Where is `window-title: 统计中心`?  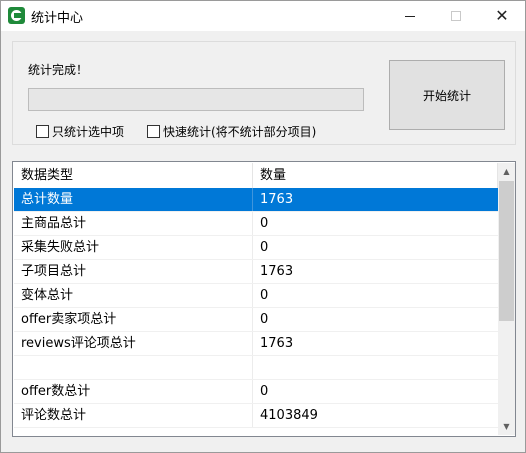
window-title: 统计中心 is located at coordinates (57, 18).